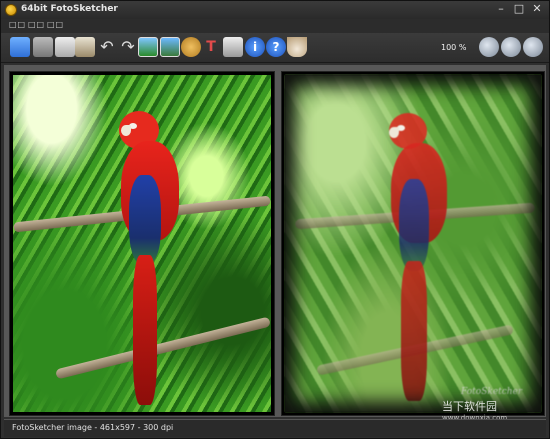 Image resolution: width=550 pixels, height=439 pixels. Describe the element at coordinates (255, 47) in the screenshot. I see `info-icon: i` at that location.